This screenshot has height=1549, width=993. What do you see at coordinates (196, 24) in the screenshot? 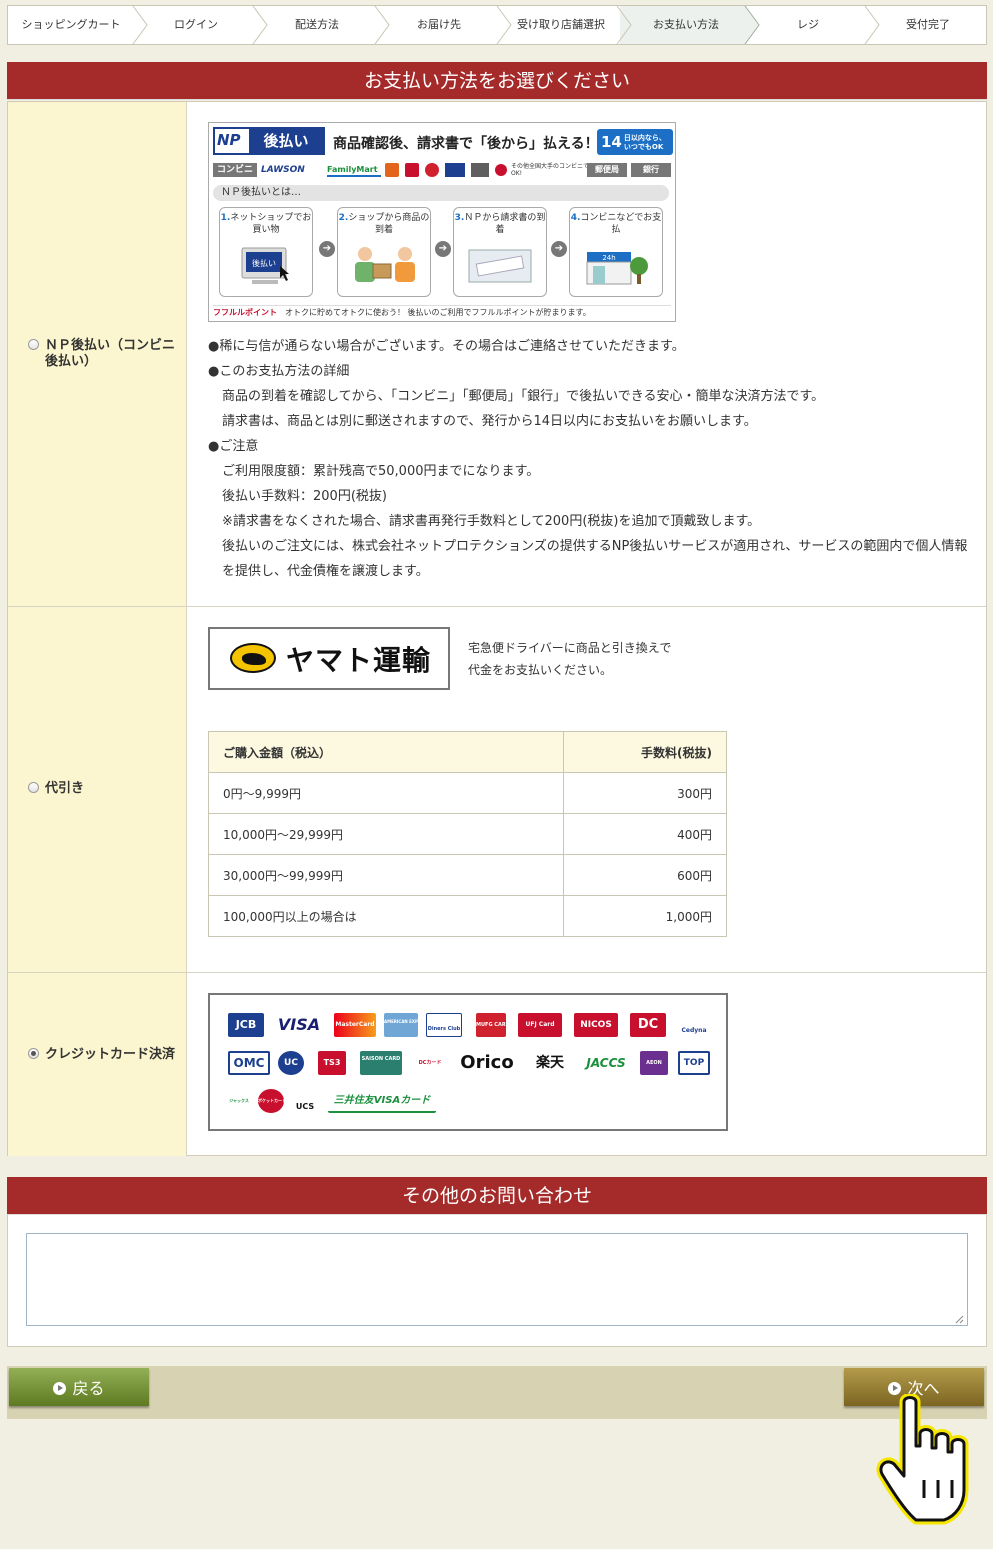
I see `step-login: ログイン` at bounding box center [196, 24].